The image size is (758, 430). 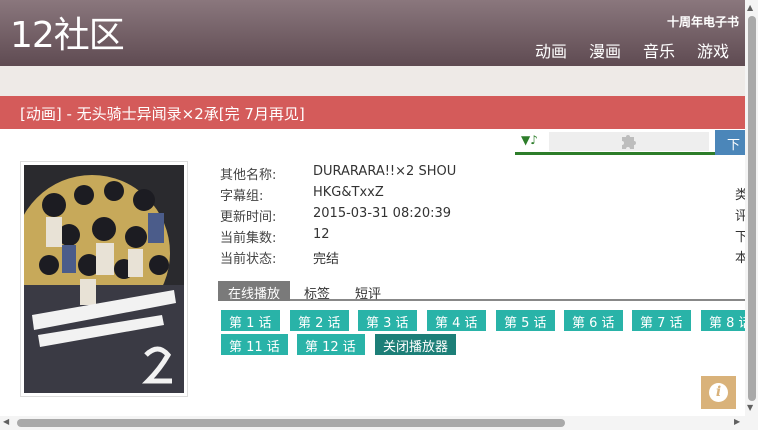 What do you see at coordinates (248, 217) in the screenshot?
I see `info-label: 更新时间:` at bounding box center [248, 217].